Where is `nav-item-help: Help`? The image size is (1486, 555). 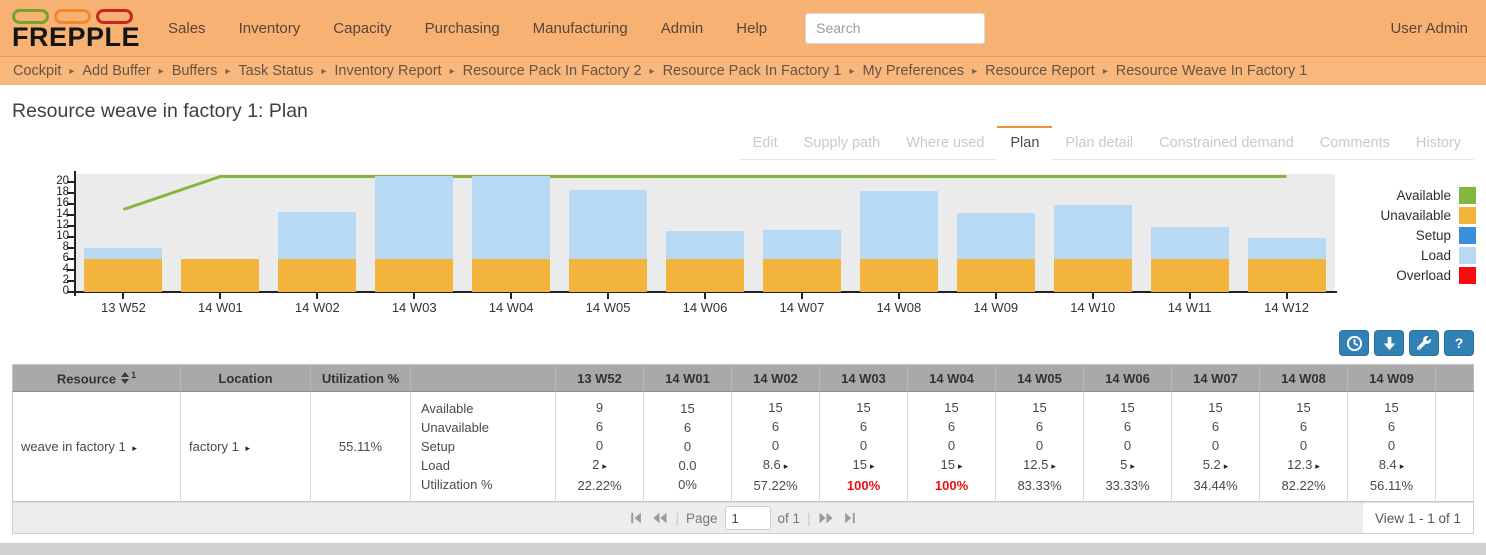 nav-item-help: Help is located at coordinates (751, 28).